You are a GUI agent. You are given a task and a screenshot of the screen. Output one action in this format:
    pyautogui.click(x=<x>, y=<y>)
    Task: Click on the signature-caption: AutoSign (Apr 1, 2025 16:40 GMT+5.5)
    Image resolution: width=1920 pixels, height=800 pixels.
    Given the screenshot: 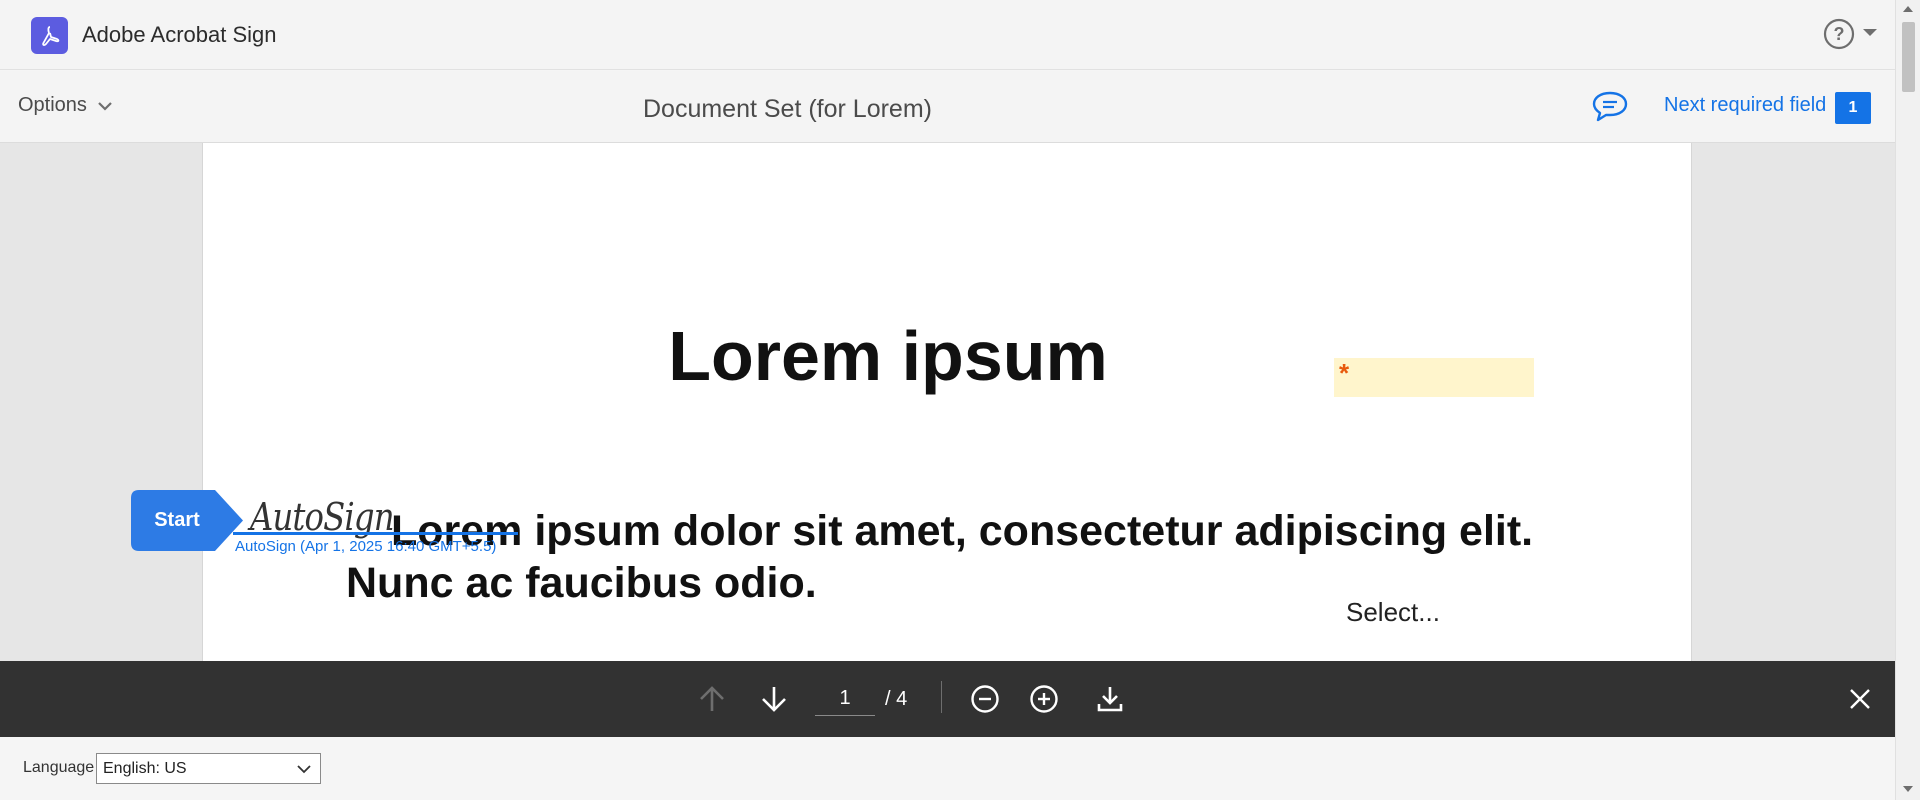 What is the action you would take?
    pyautogui.click(x=366, y=546)
    